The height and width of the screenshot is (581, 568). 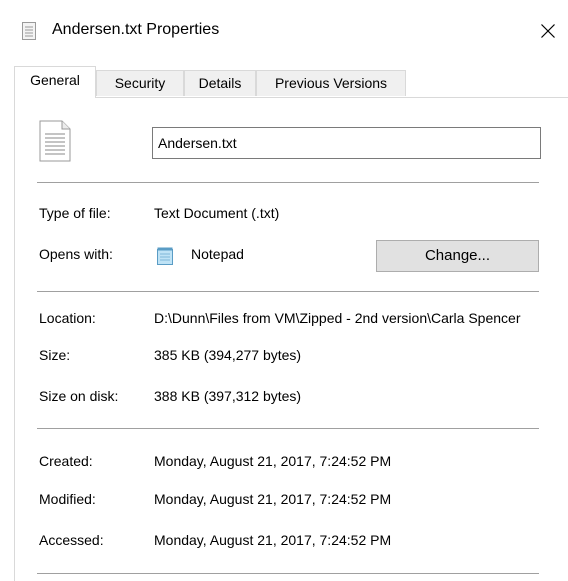 I want to click on tab-general: General, so click(x=55, y=82).